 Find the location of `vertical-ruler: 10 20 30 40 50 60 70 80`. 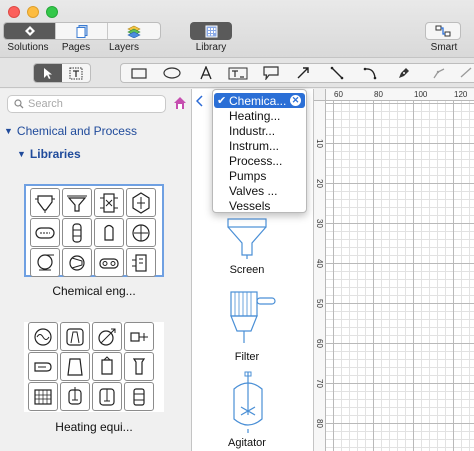

vertical-ruler: 10 20 30 40 50 60 70 80 is located at coordinates (320, 276).